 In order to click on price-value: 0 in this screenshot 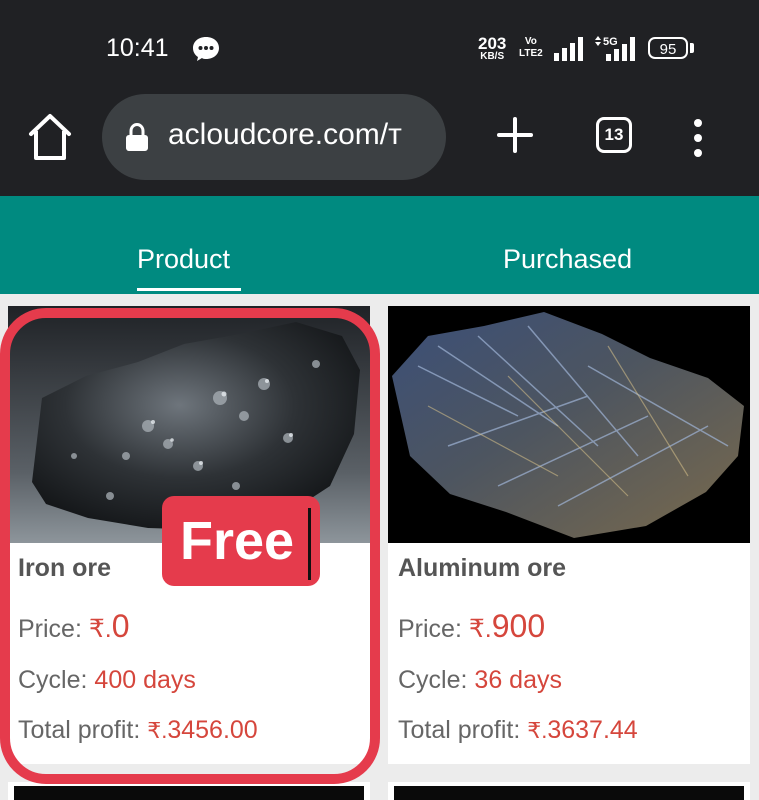, I will do `click(120, 626)`.